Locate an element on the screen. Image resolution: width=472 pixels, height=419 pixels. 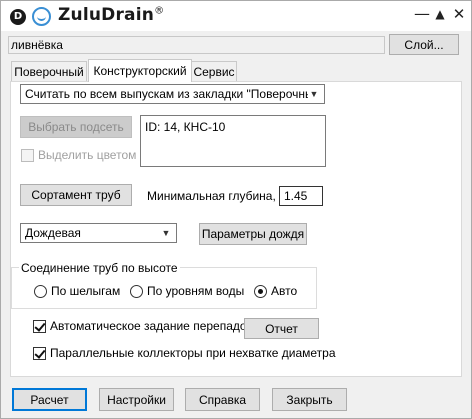
tab-design: Конструкторский is located at coordinates (140, 70).